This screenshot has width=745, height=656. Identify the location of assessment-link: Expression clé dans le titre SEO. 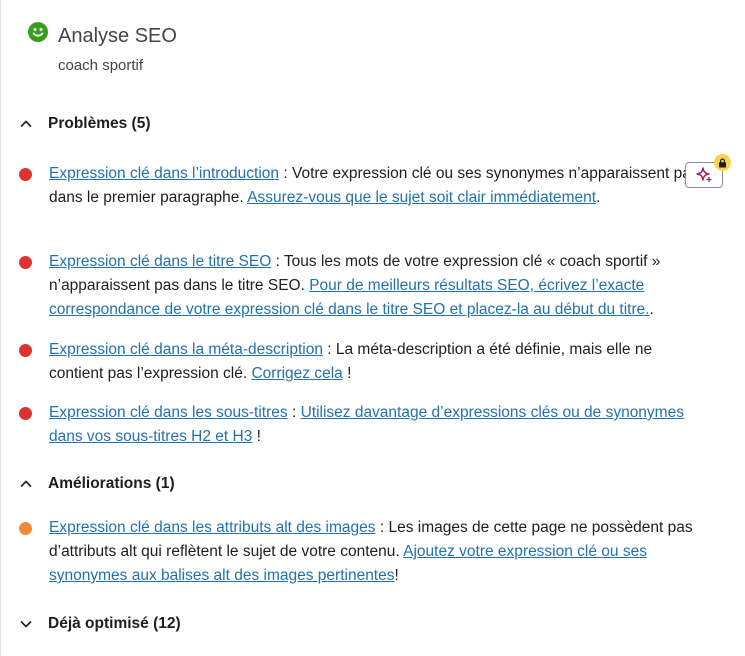
(160, 261).